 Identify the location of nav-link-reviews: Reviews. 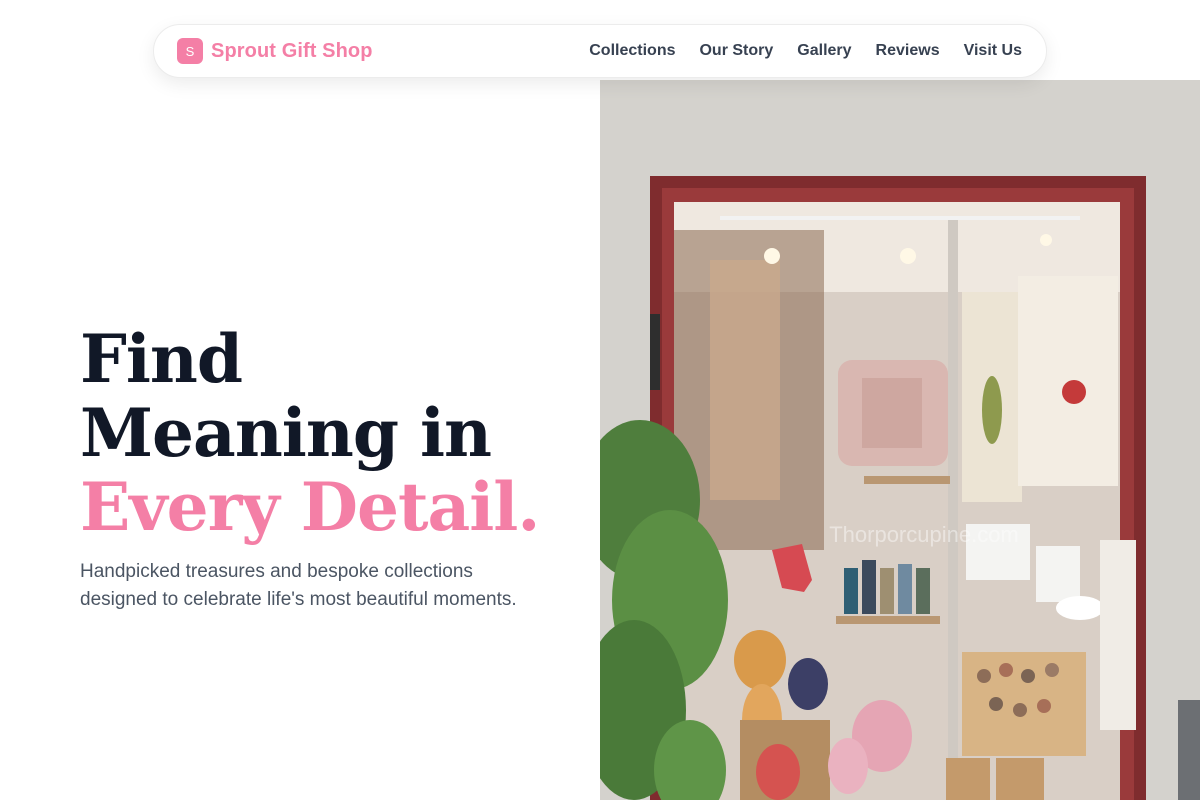
(908, 51).